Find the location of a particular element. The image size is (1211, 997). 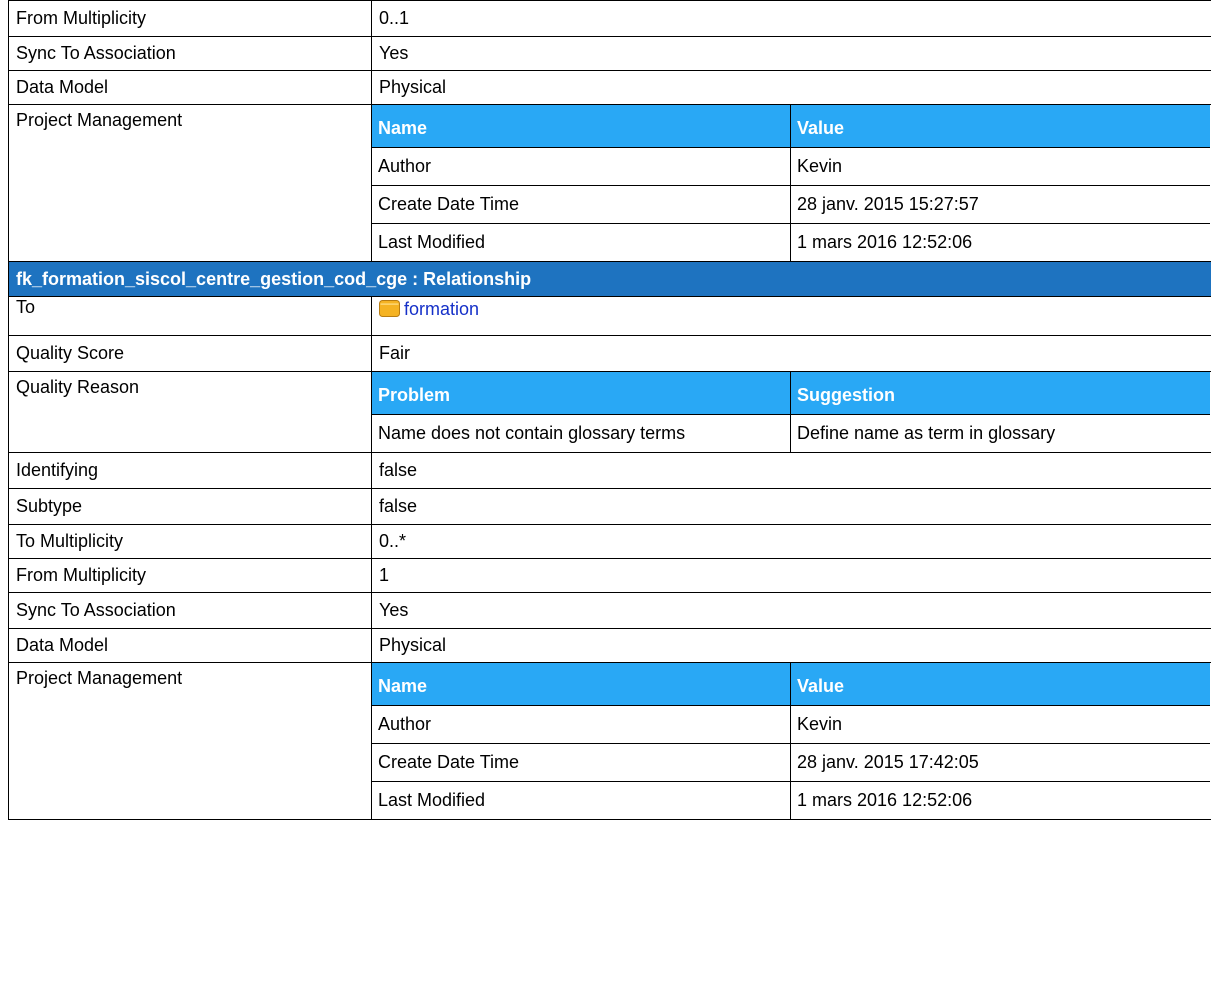

pm-value-cell: 28 janv. 2015 15:27:57 is located at coordinates (1000, 204).